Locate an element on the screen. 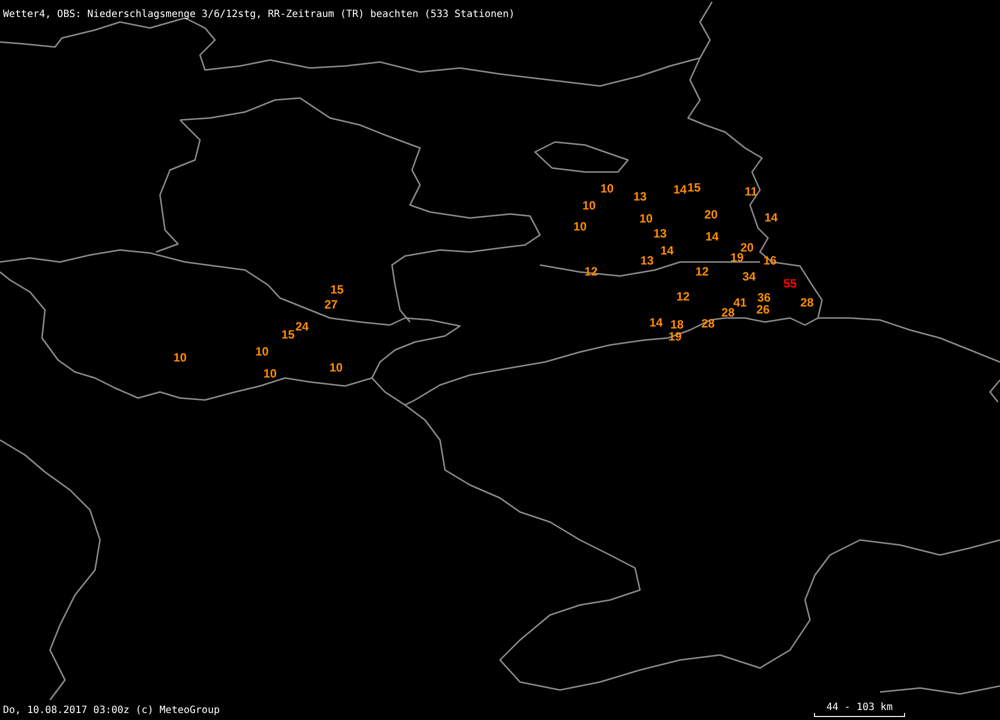 The image size is (1000, 720). station-value: 41 is located at coordinates (740, 303).